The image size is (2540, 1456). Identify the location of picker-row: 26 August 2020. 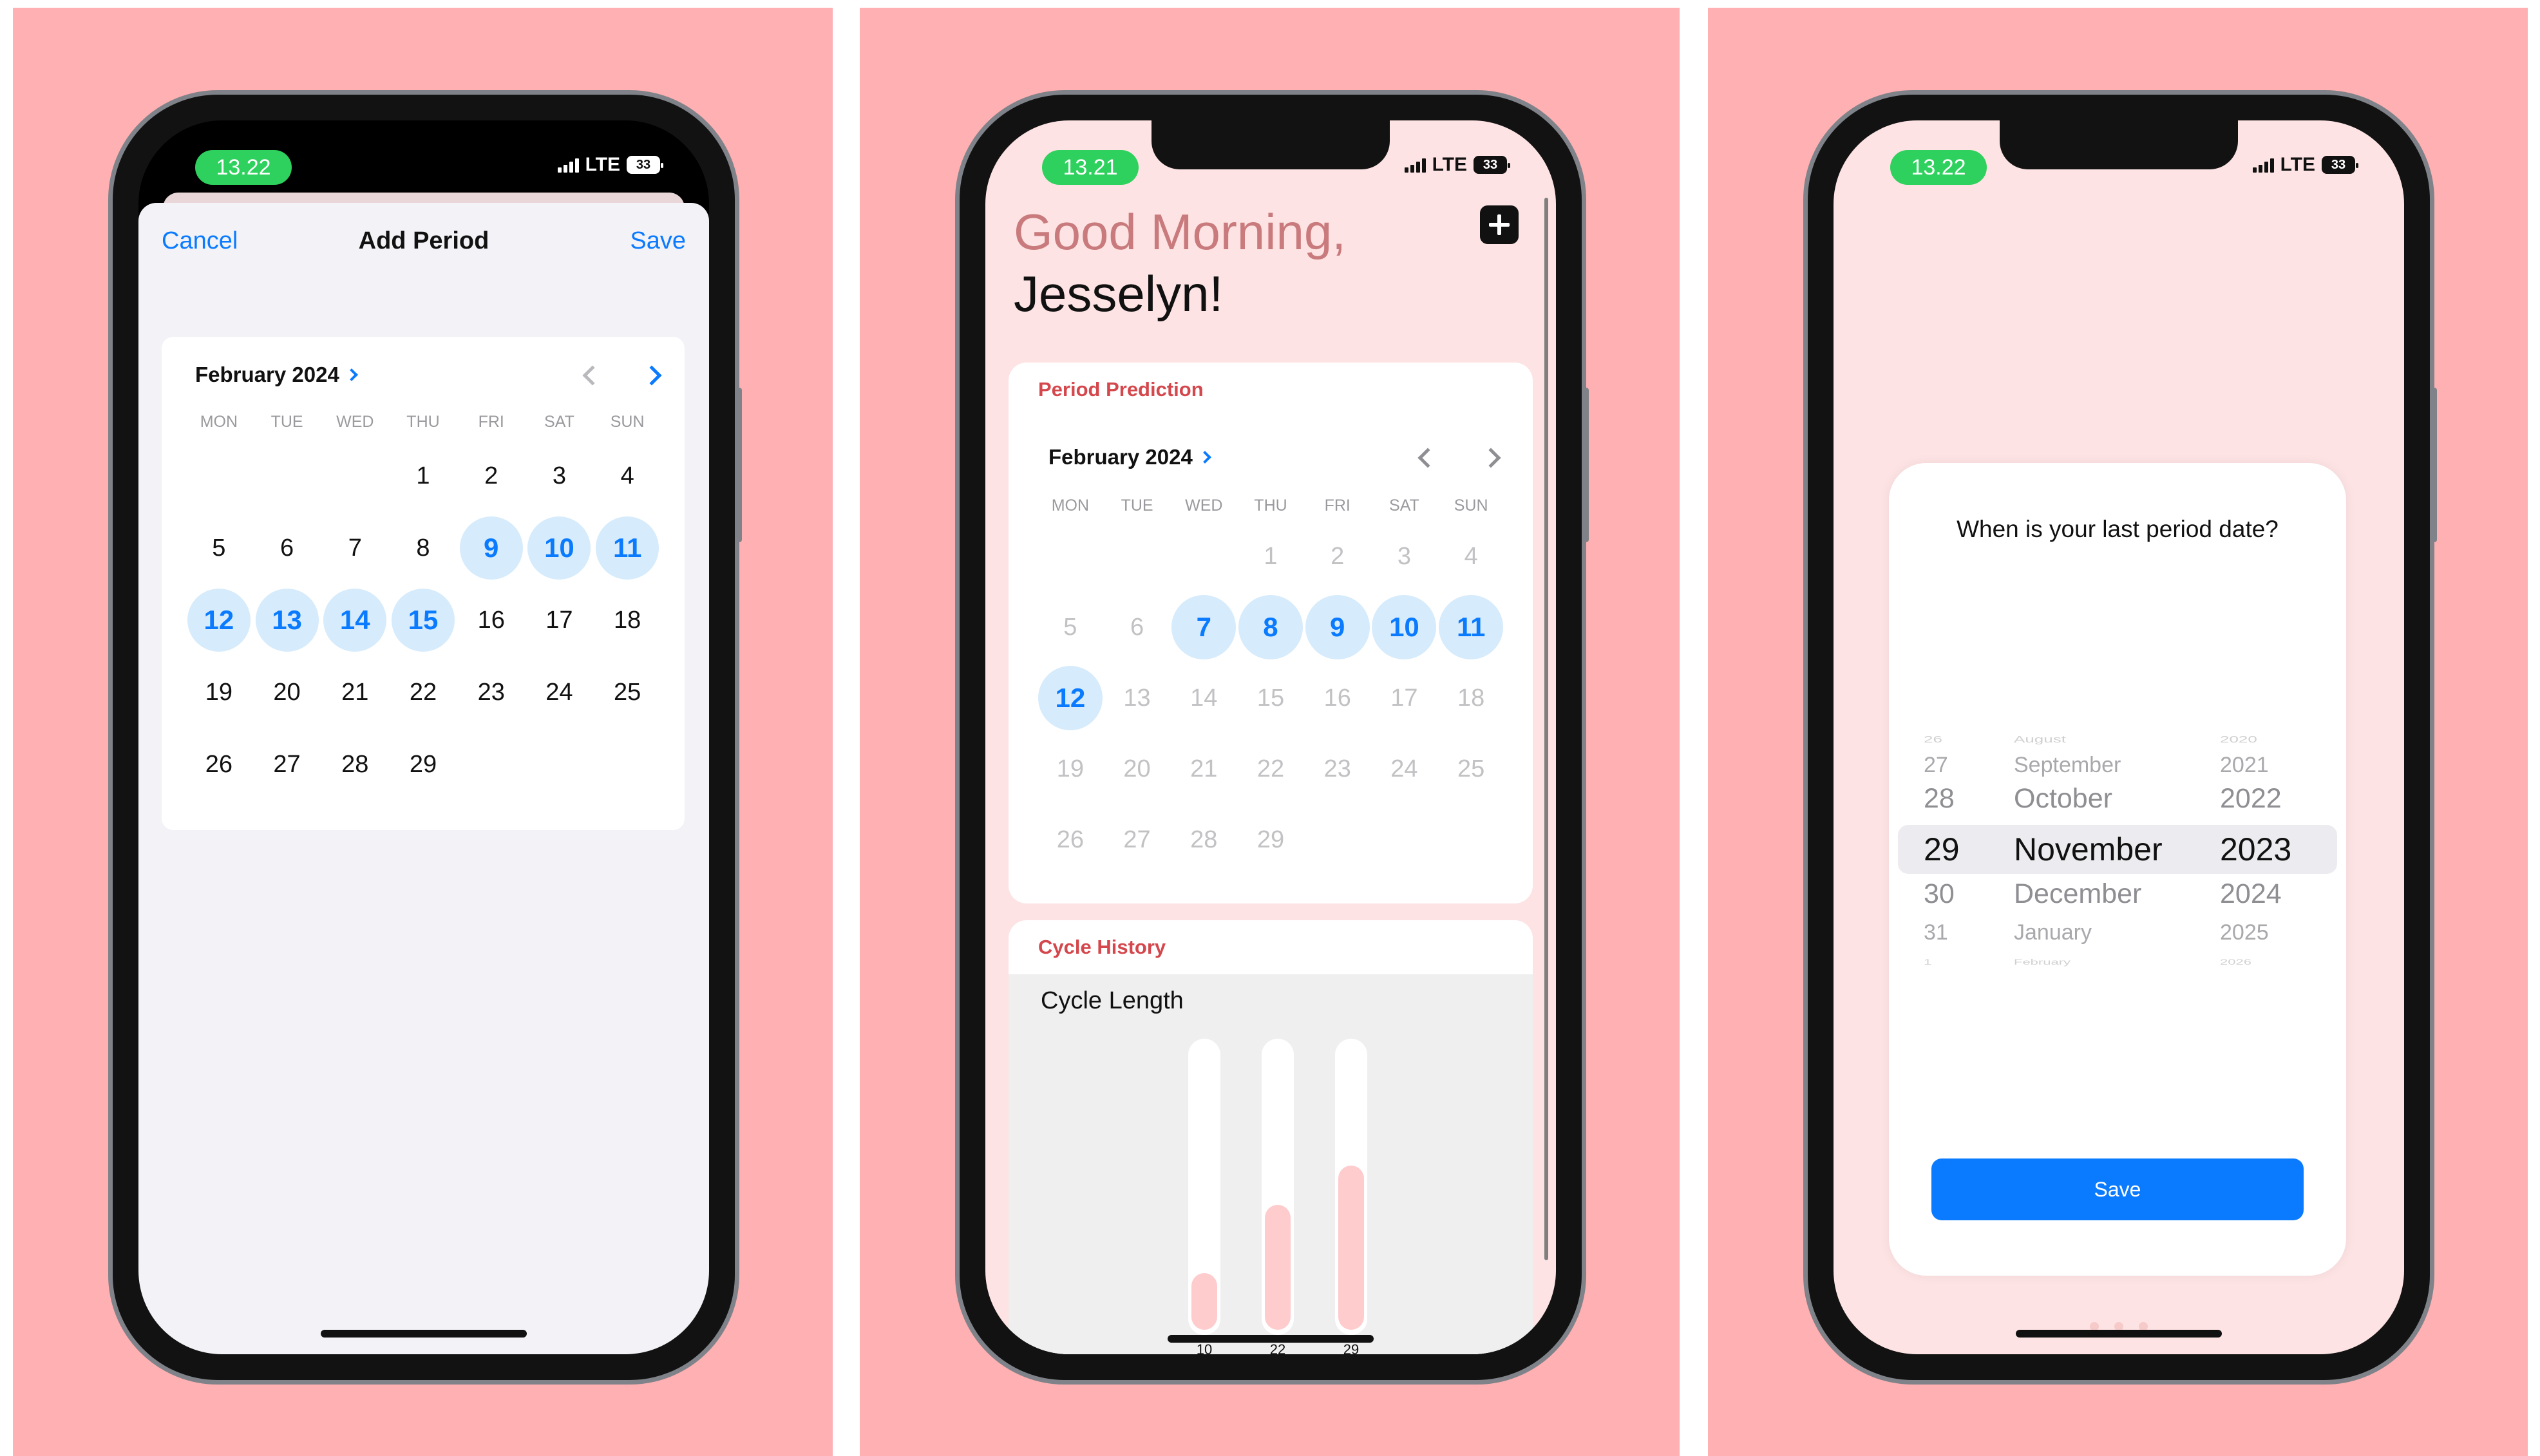
(2117, 739).